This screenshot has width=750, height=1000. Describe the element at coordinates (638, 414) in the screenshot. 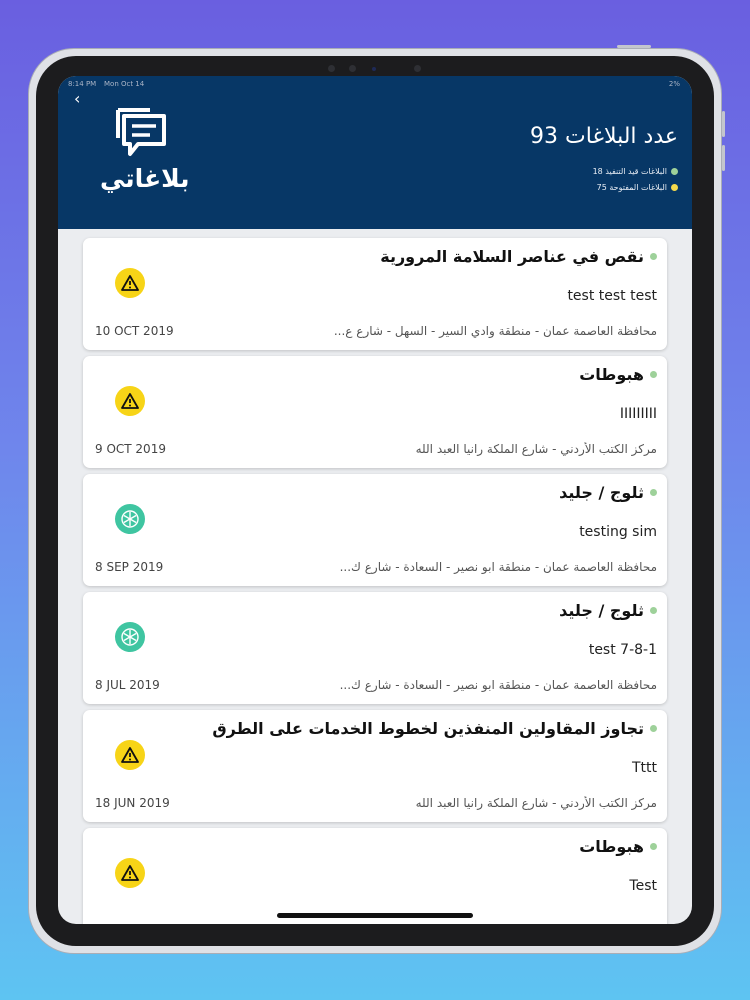

I see `report-description: IIIIIIIII` at that location.